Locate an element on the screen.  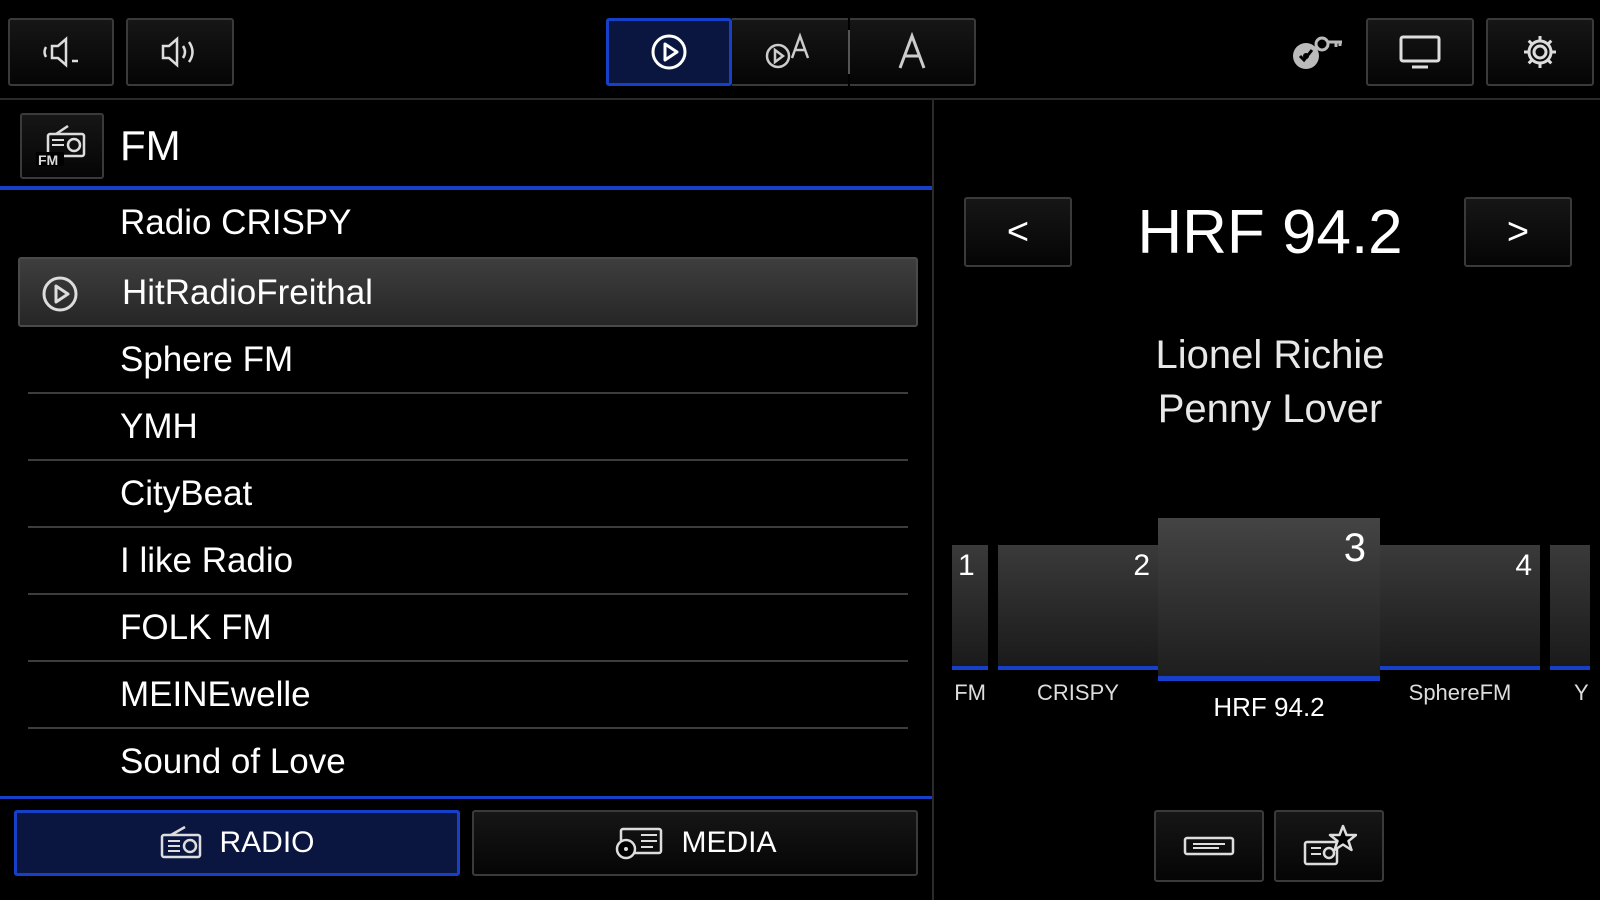
station-row: YMH is located at coordinates (468, 427).